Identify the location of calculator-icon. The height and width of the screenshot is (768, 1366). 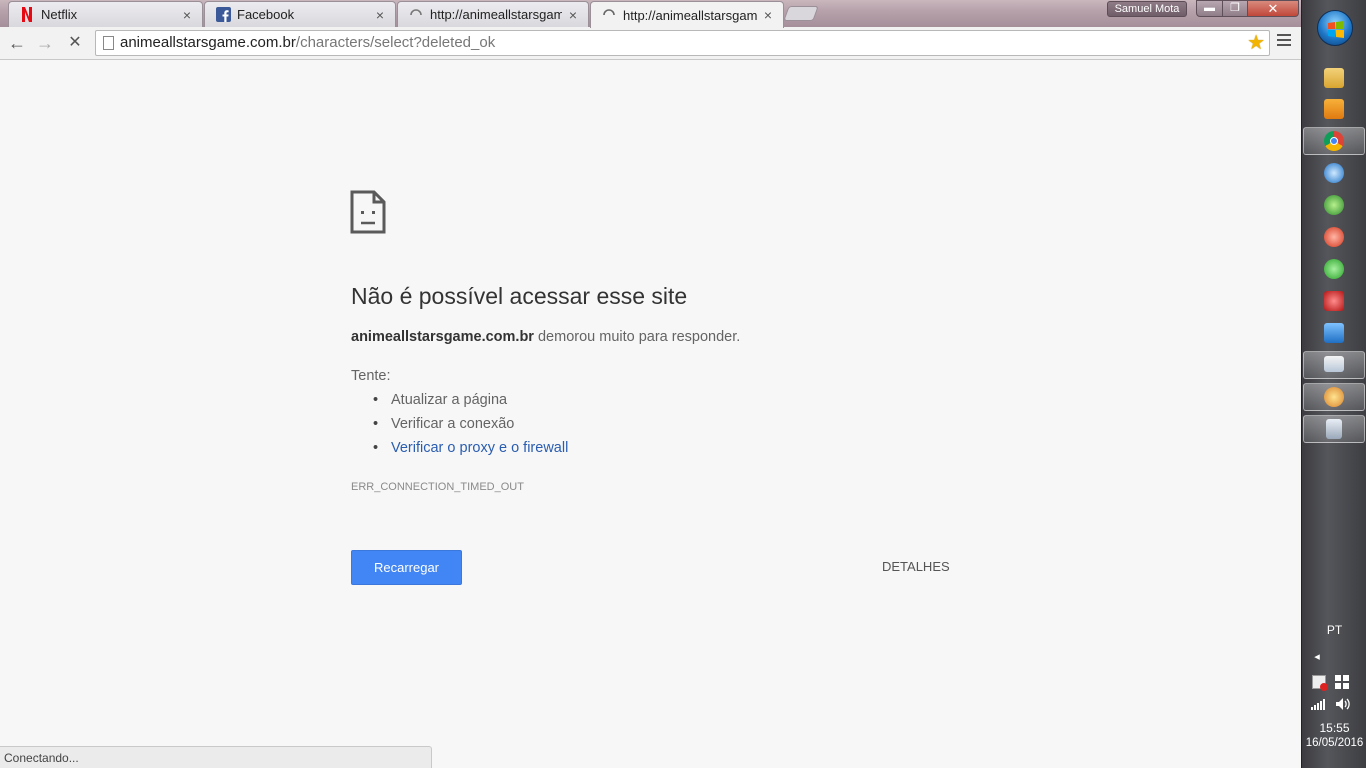
(1334, 429).